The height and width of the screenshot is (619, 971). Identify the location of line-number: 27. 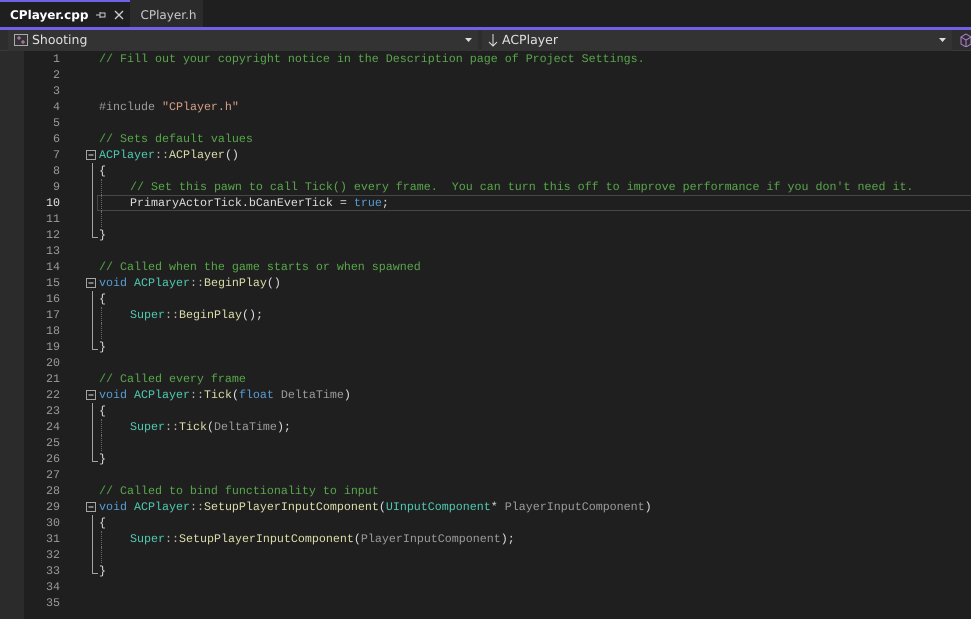
(52, 475).